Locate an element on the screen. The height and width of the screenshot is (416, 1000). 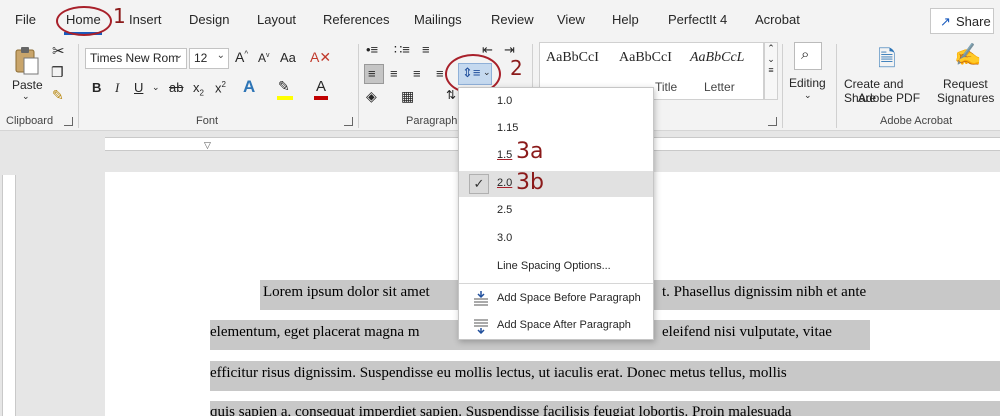
font-name-value: Times New Rom is located at coordinates (134, 58).